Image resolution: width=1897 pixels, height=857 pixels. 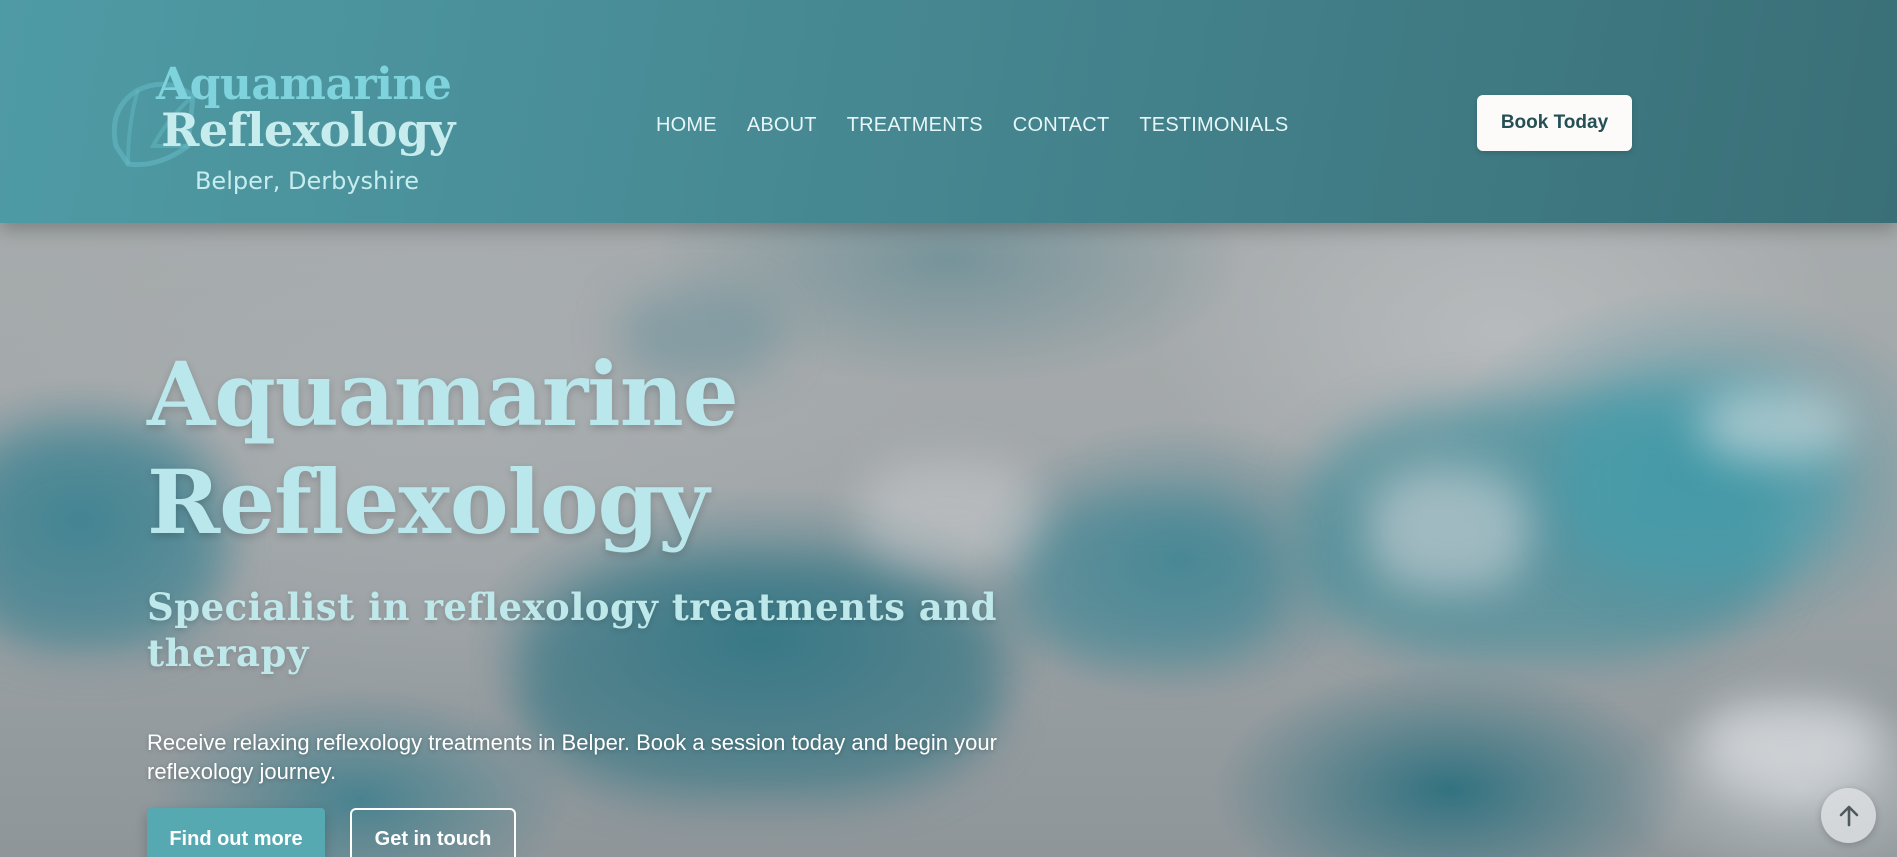 What do you see at coordinates (647, 832) in the screenshot?
I see `hero-buttons: Find out more Get in touch` at bounding box center [647, 832].